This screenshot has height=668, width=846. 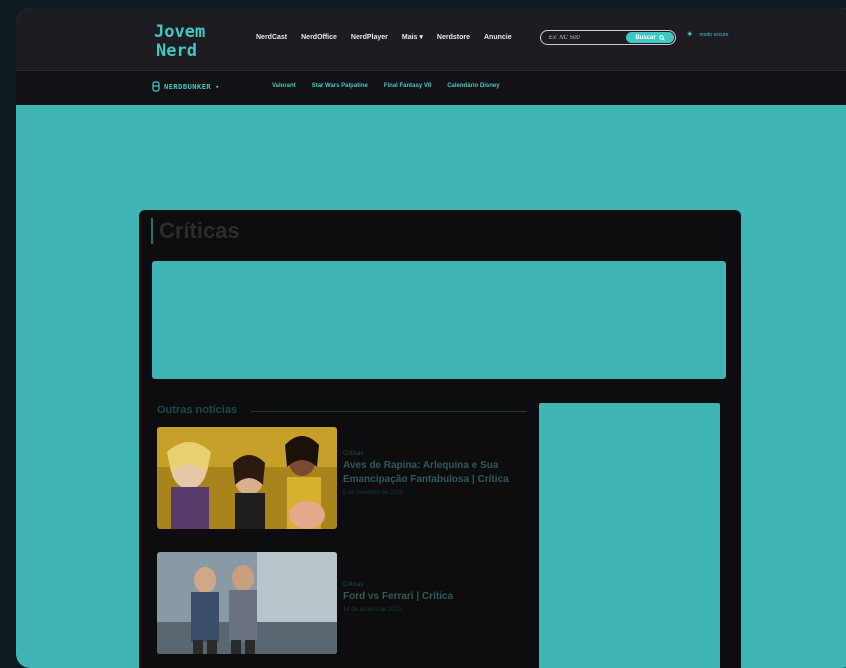 I want to click on sun-icon: ✦, so click(x=690, y=34).